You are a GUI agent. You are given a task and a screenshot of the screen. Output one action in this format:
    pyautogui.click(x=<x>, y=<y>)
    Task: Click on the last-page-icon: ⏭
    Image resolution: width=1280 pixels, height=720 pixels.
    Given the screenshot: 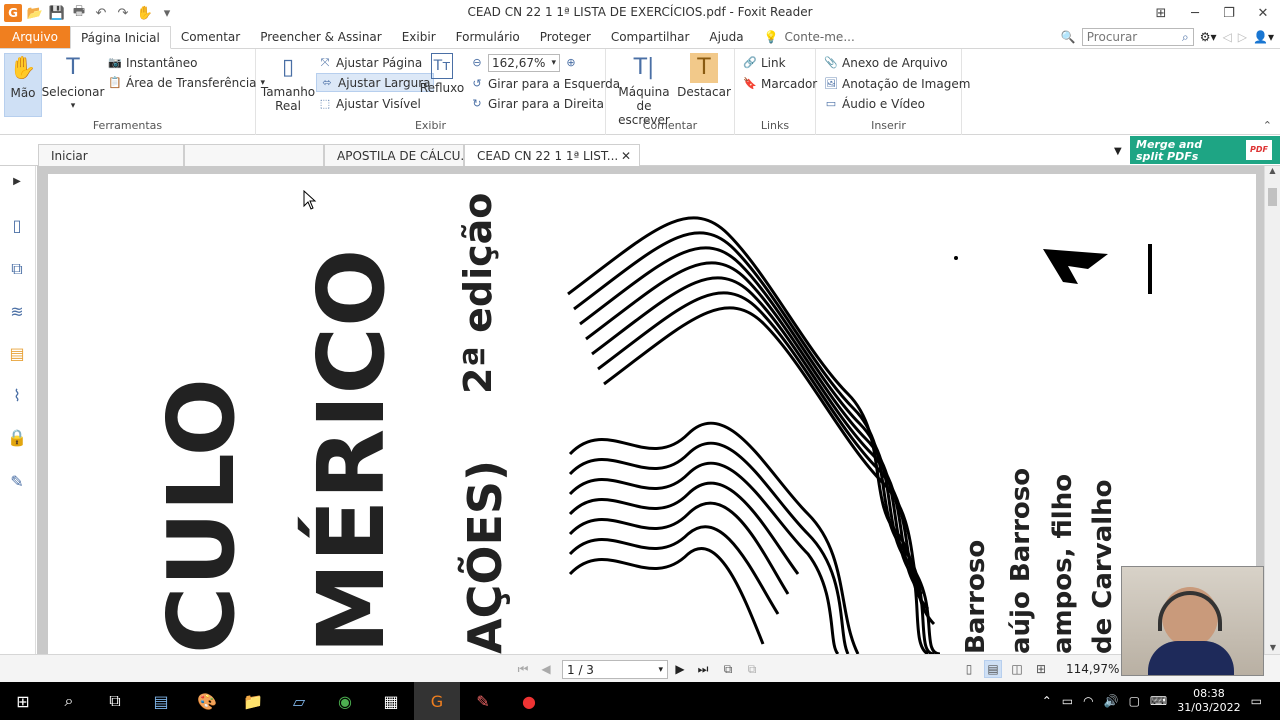 What is the action you would take?
    pyautogui.click(x=703, y=669)
    